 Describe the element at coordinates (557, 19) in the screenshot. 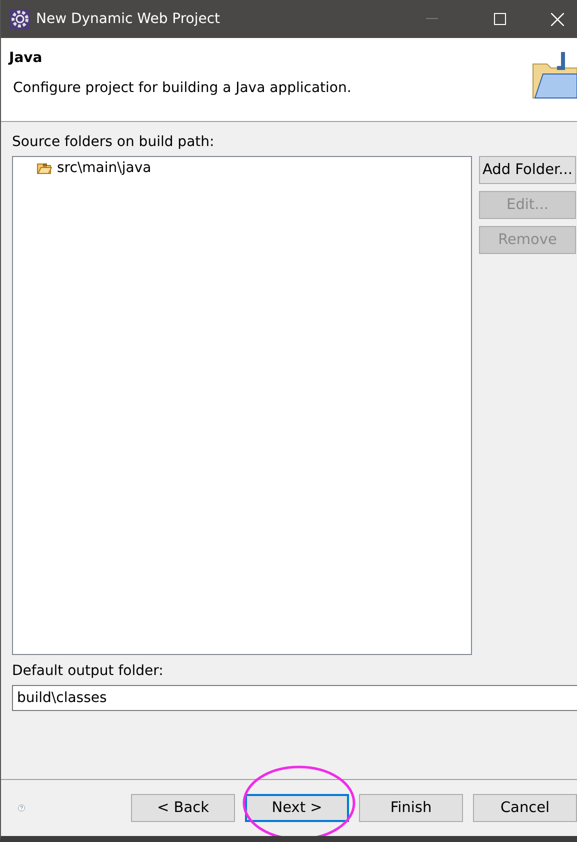

I see `close-icon` at that location.